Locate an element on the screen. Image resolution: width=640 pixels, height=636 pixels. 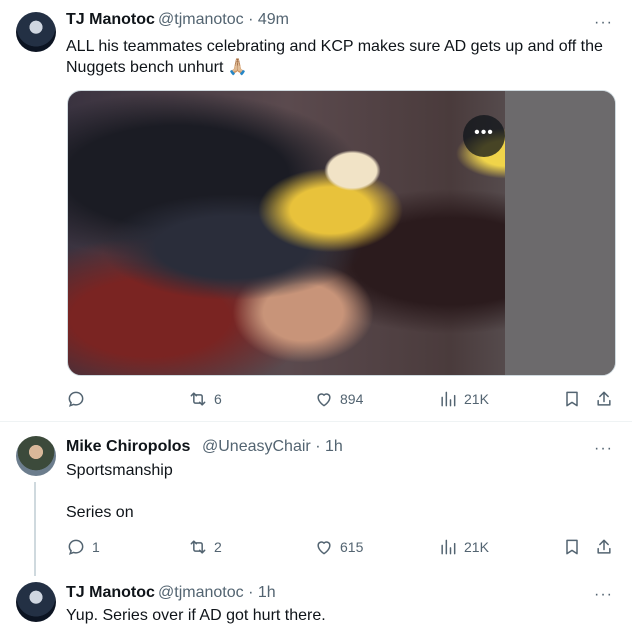
like-count: 894 is located at coordinates (352, 399).